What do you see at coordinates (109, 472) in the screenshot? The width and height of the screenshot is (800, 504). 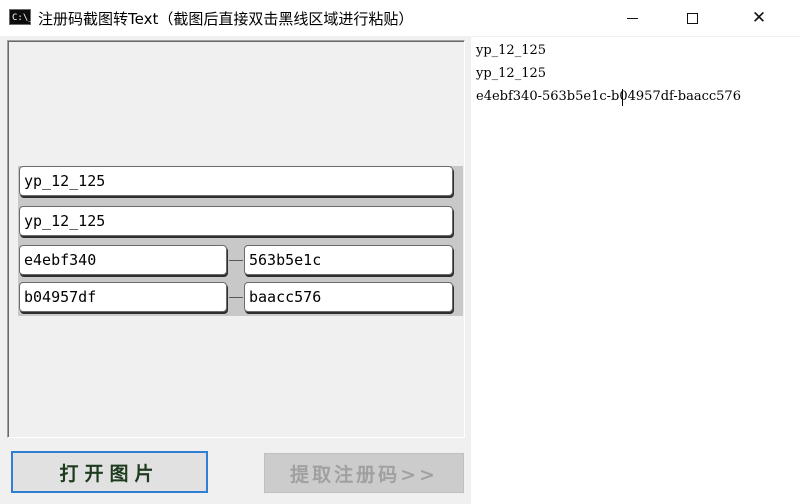 I see `open-image-button: 打开图片` at bounding box center [109, 472].